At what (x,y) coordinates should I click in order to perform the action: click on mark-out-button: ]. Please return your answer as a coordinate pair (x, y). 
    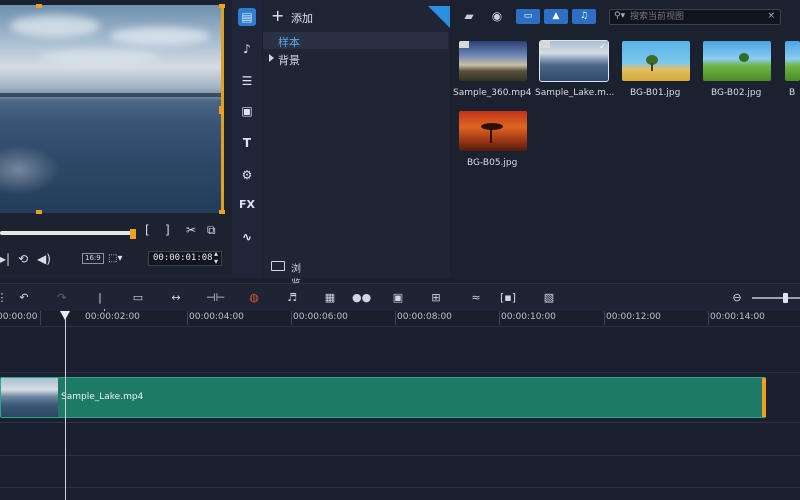
    Looking at the image, I should click on (167, 230).